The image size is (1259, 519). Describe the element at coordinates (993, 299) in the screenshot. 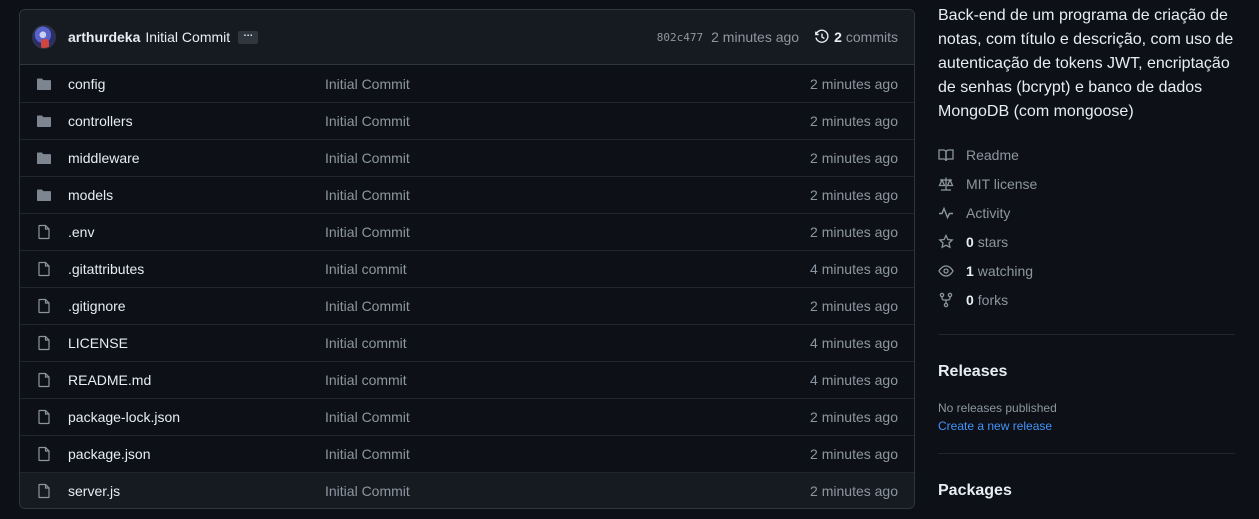

I see `forks-label: forks` at that location.